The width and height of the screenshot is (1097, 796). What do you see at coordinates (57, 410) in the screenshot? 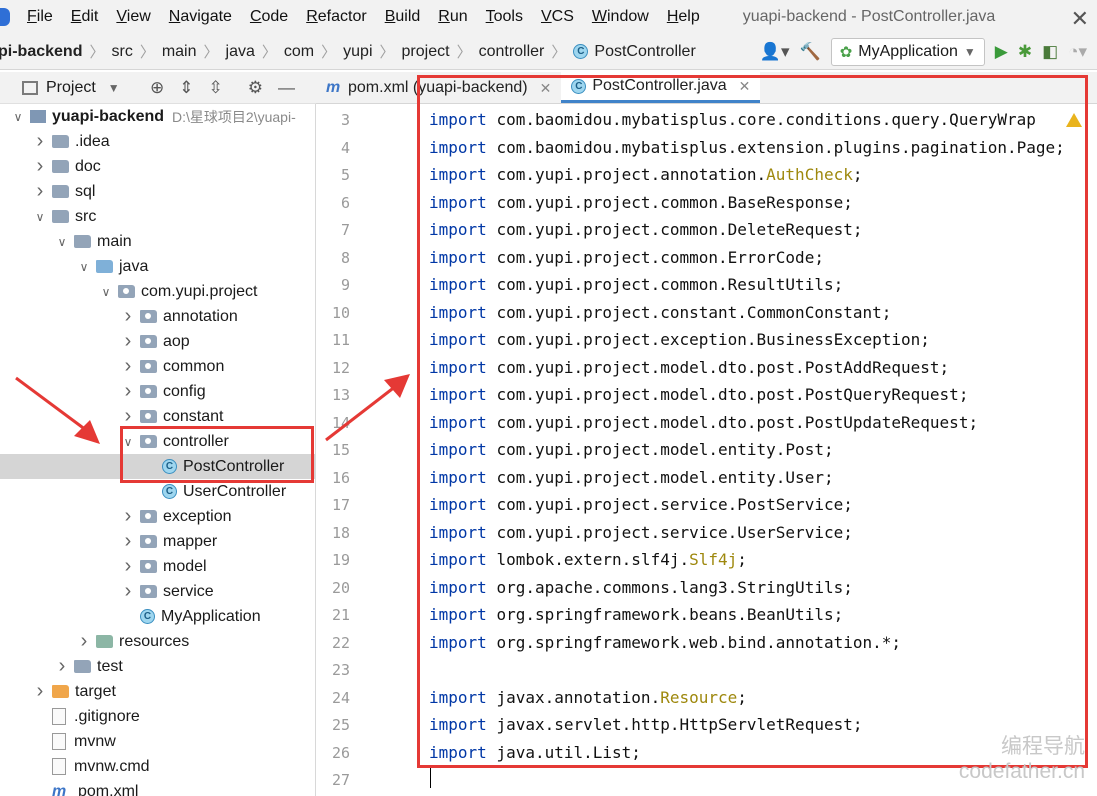
I see `arrow-to-controller` at bounding box center [57, 410].